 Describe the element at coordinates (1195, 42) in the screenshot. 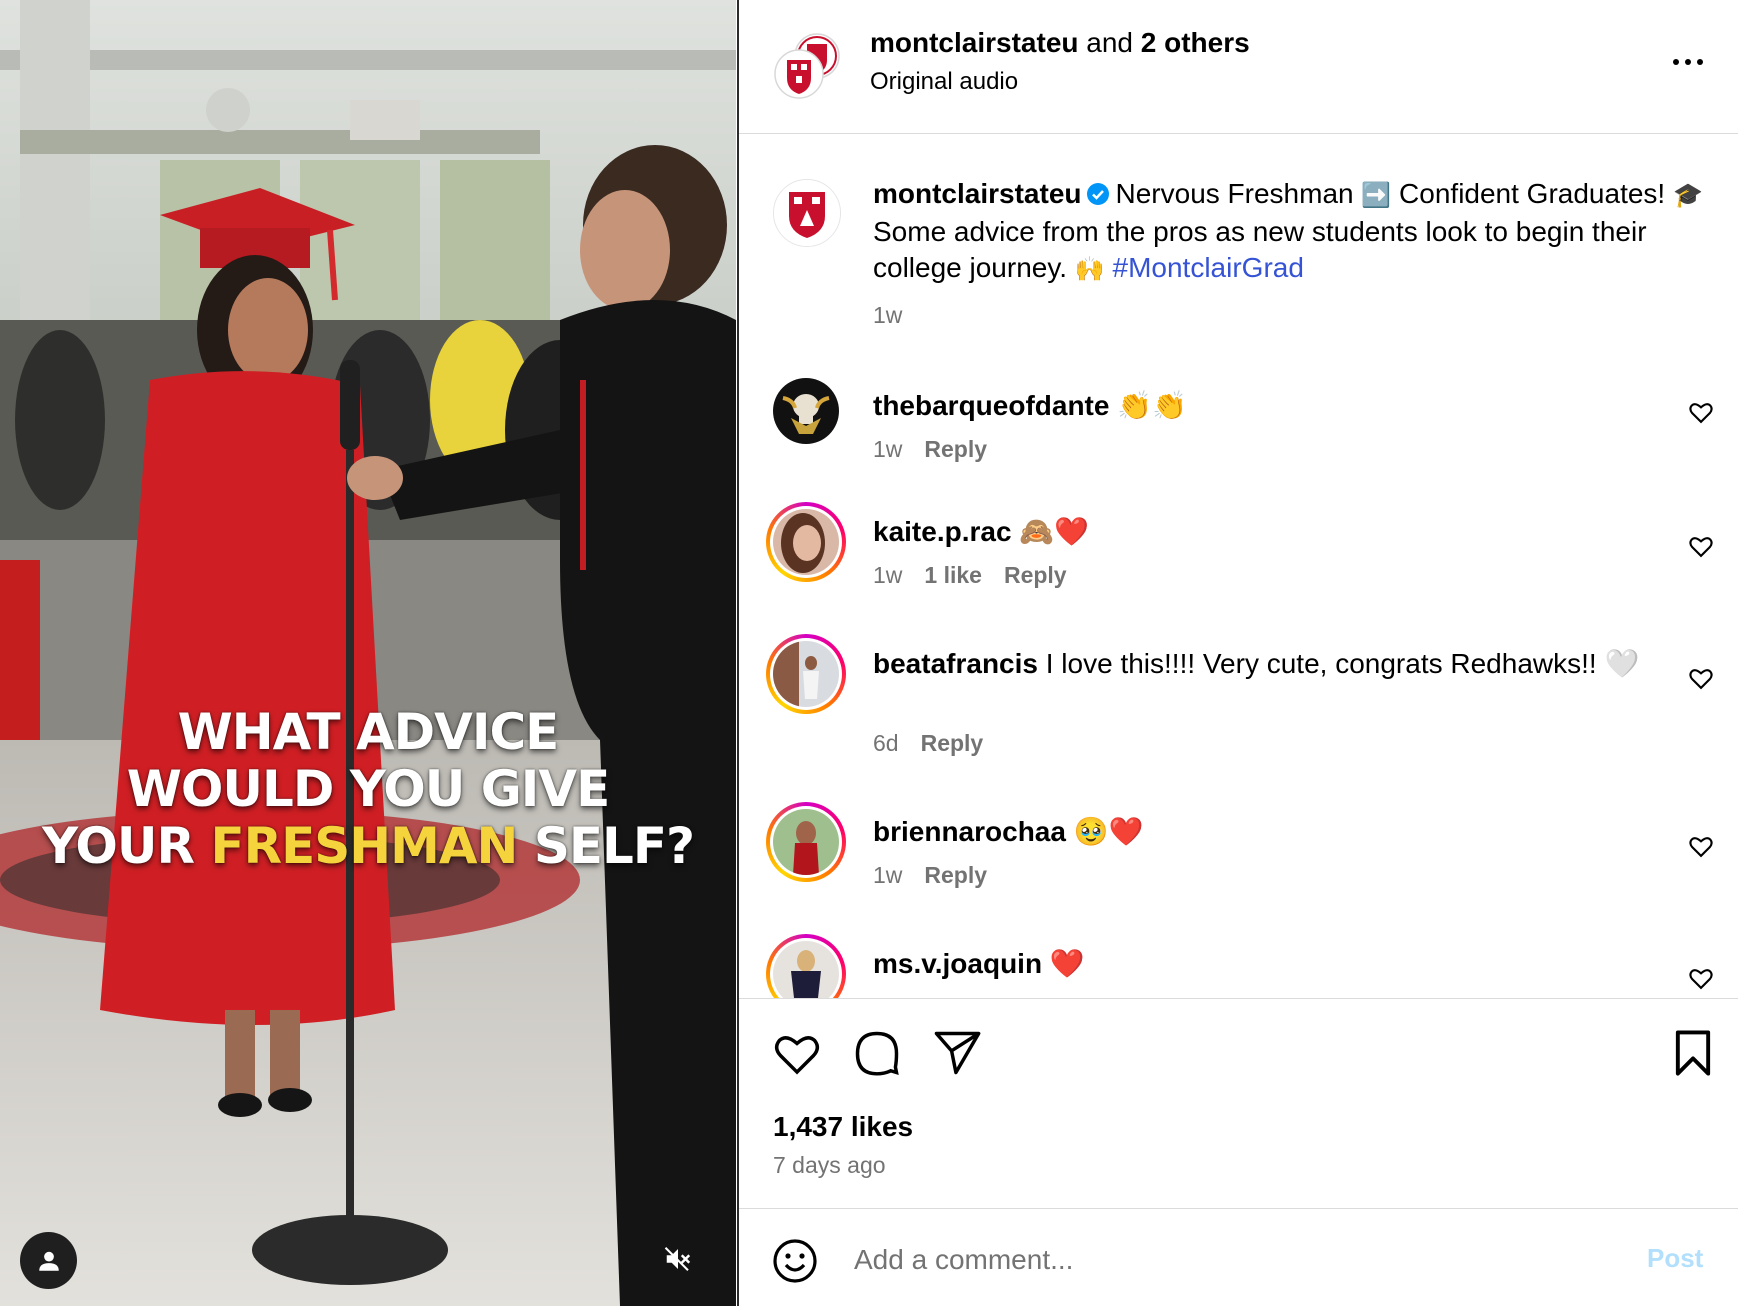

I see `header-others-link: 2 others` at that location.